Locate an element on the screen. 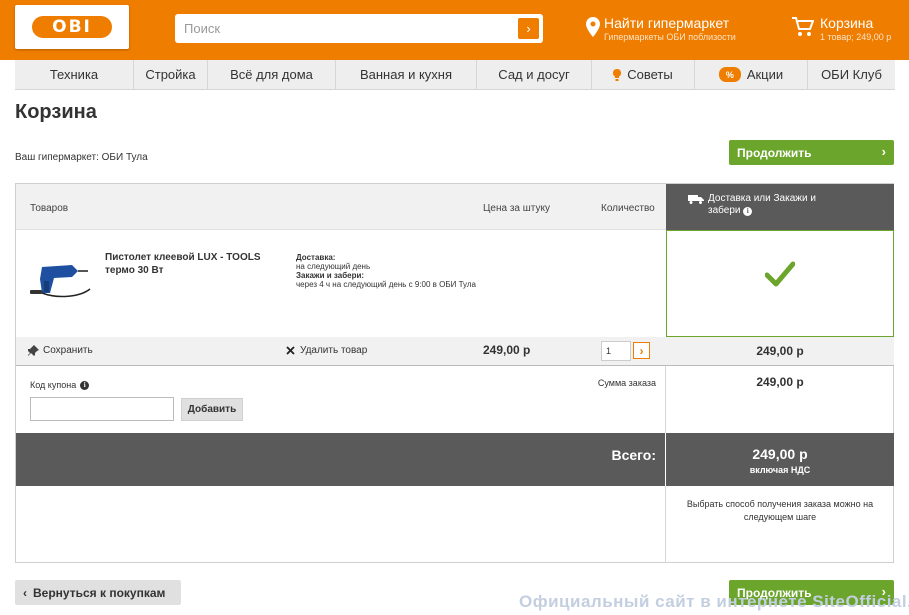  nav-item-label: Советы is located at coordinates (650, 74).